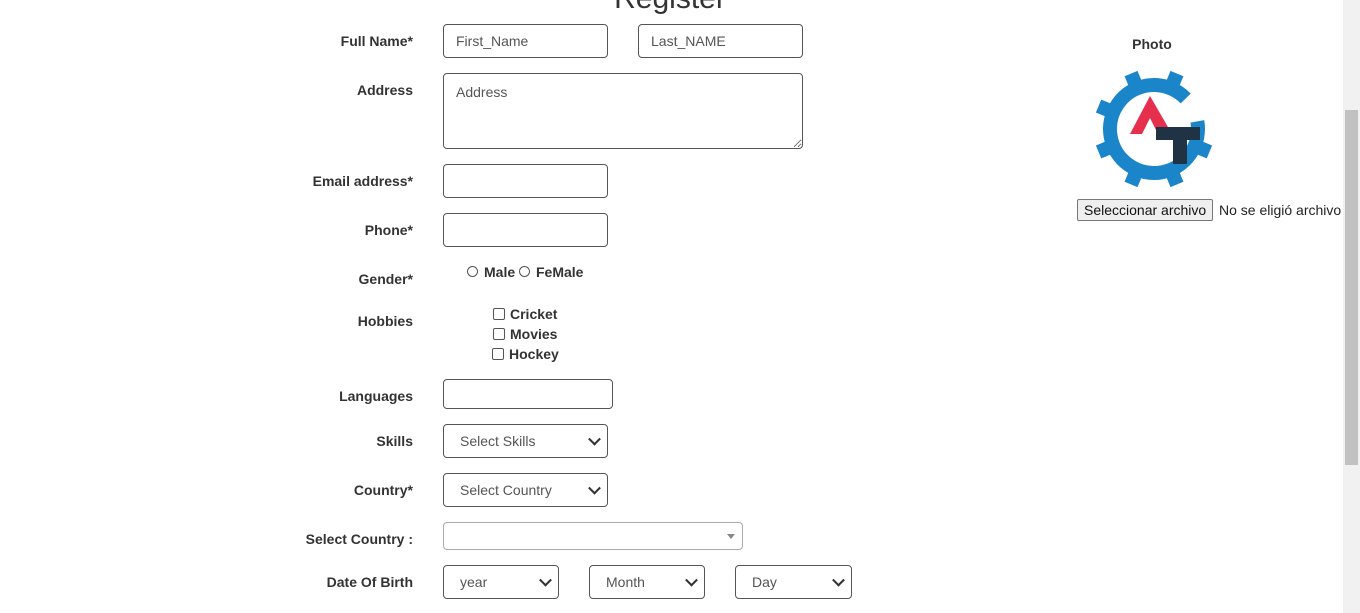 The height and width of the screenshot is (613, 1360). I want to click on hobby-cricket-label: Cricket, so click(534, 314).